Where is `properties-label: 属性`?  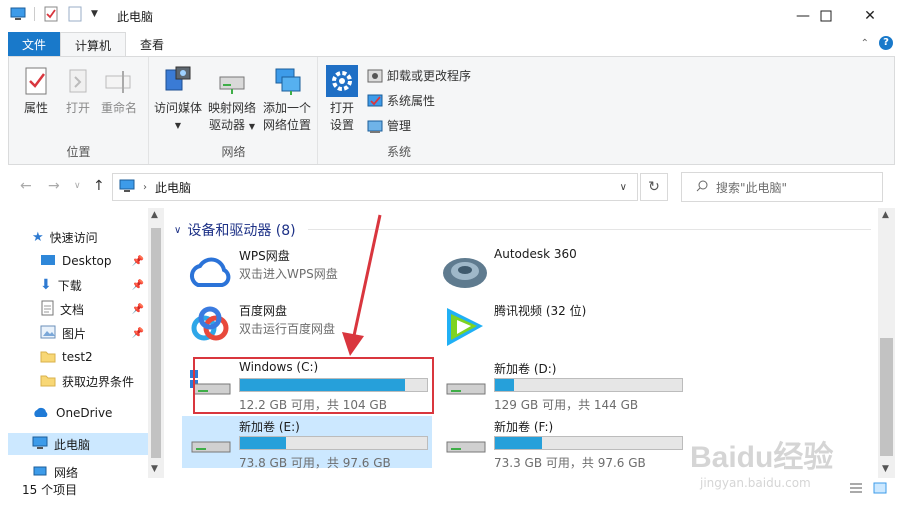
properties-label: 属性 is located at coordinates (35, 108).